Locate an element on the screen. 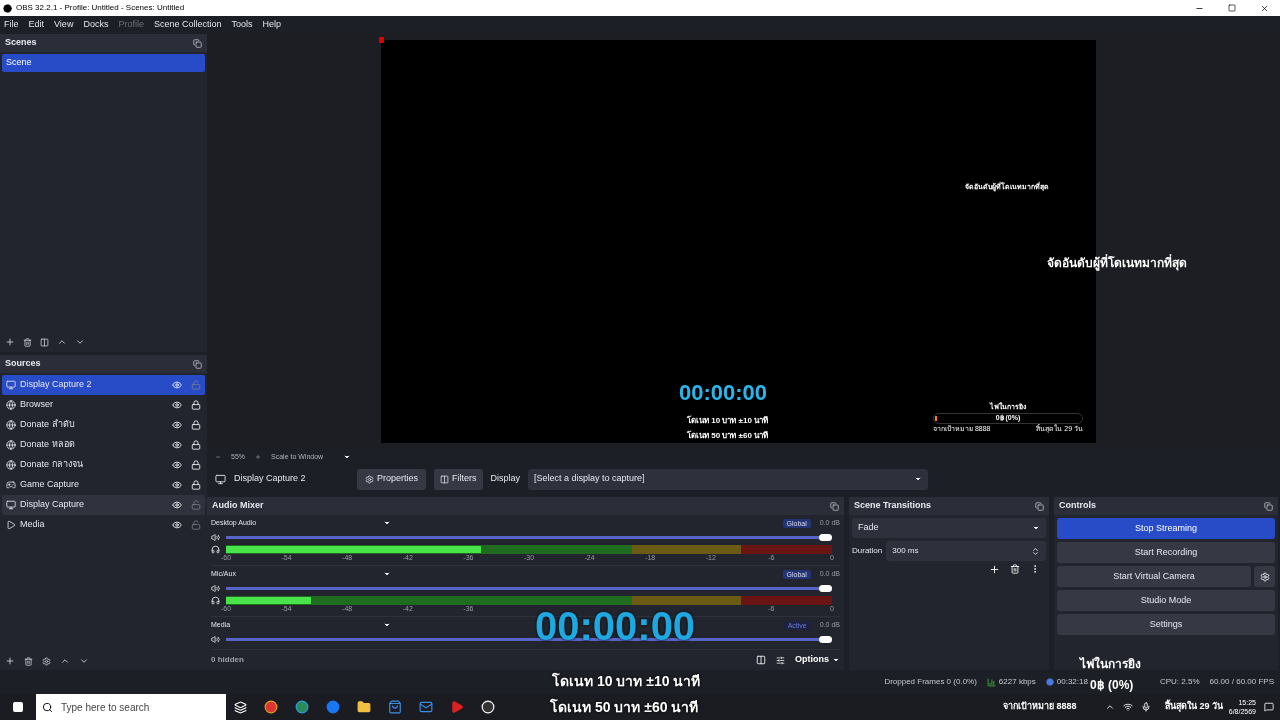 The width and height of the screenshot is (1280, 720). source-name: Donate หลอด is located at coordinates (48, 445).